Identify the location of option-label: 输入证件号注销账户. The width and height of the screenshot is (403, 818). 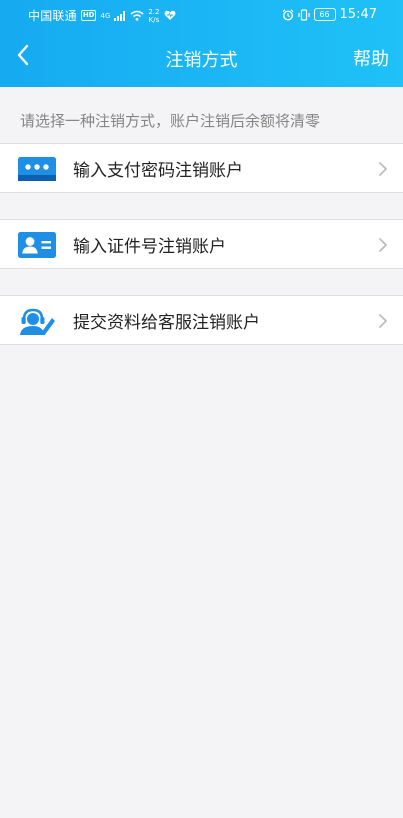
(149, 247).